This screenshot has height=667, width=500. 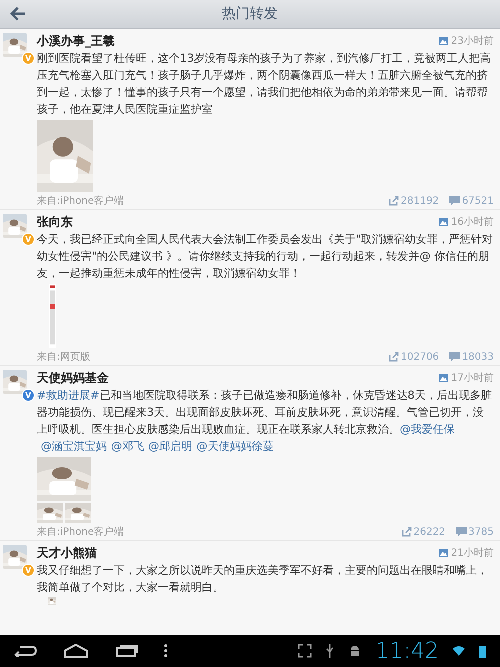 I want to click on clock: 11:42, so click(x=407, y=651).